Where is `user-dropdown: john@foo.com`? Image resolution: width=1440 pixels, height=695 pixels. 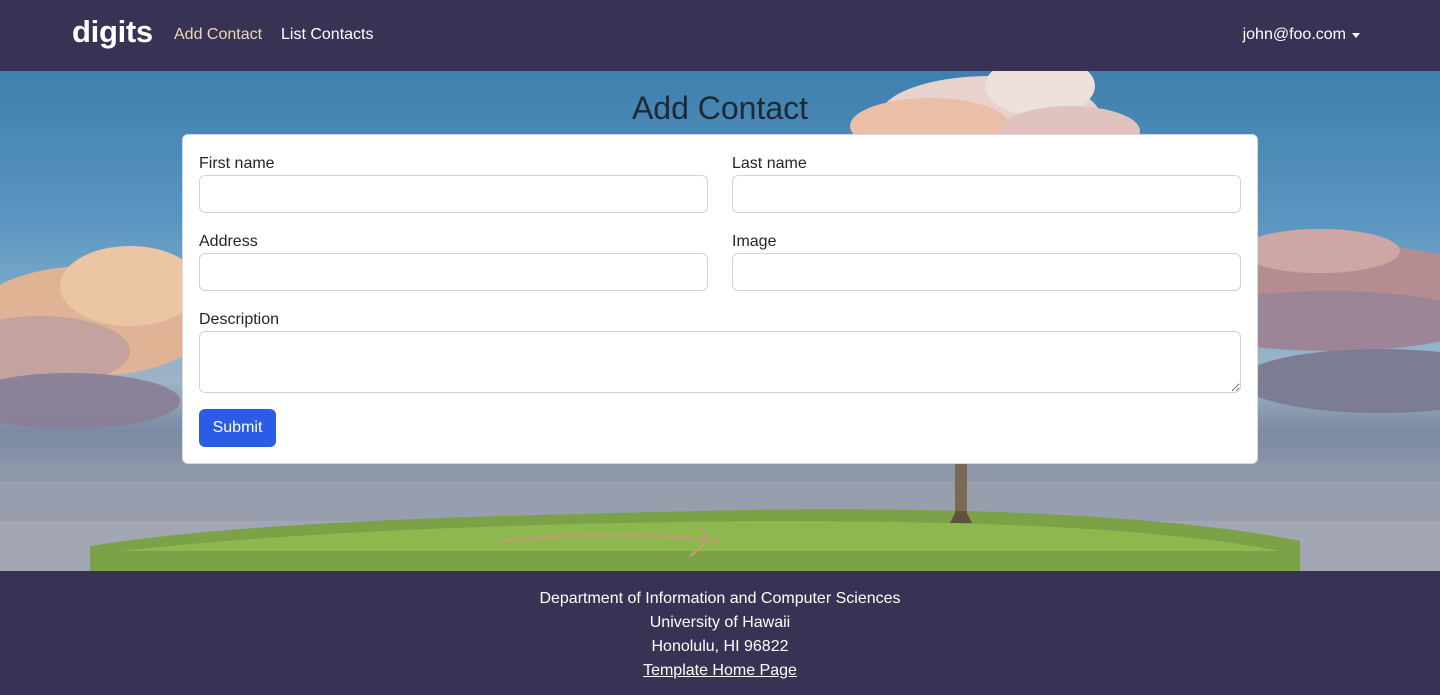 user-dropdown: john@foo.com is located at coordinates (1301, 35).